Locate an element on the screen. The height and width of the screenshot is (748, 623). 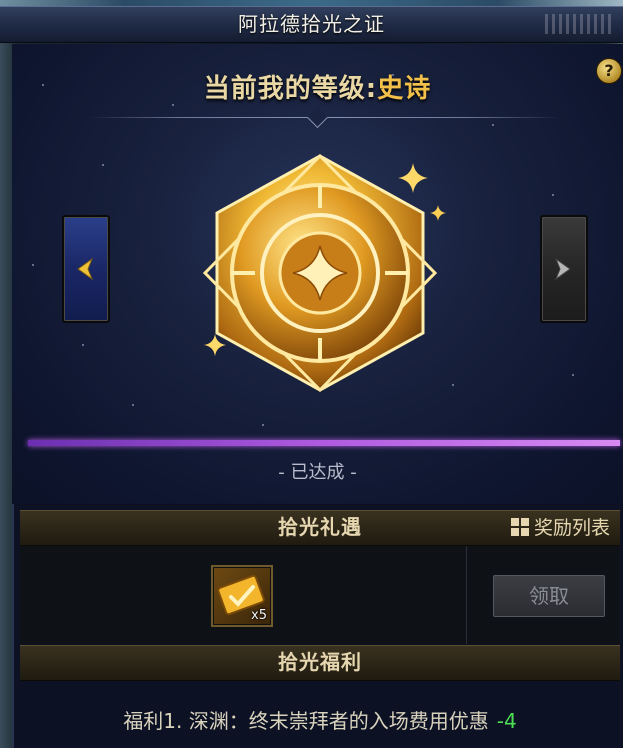
next-level-button is located at coordinates (564, 269).